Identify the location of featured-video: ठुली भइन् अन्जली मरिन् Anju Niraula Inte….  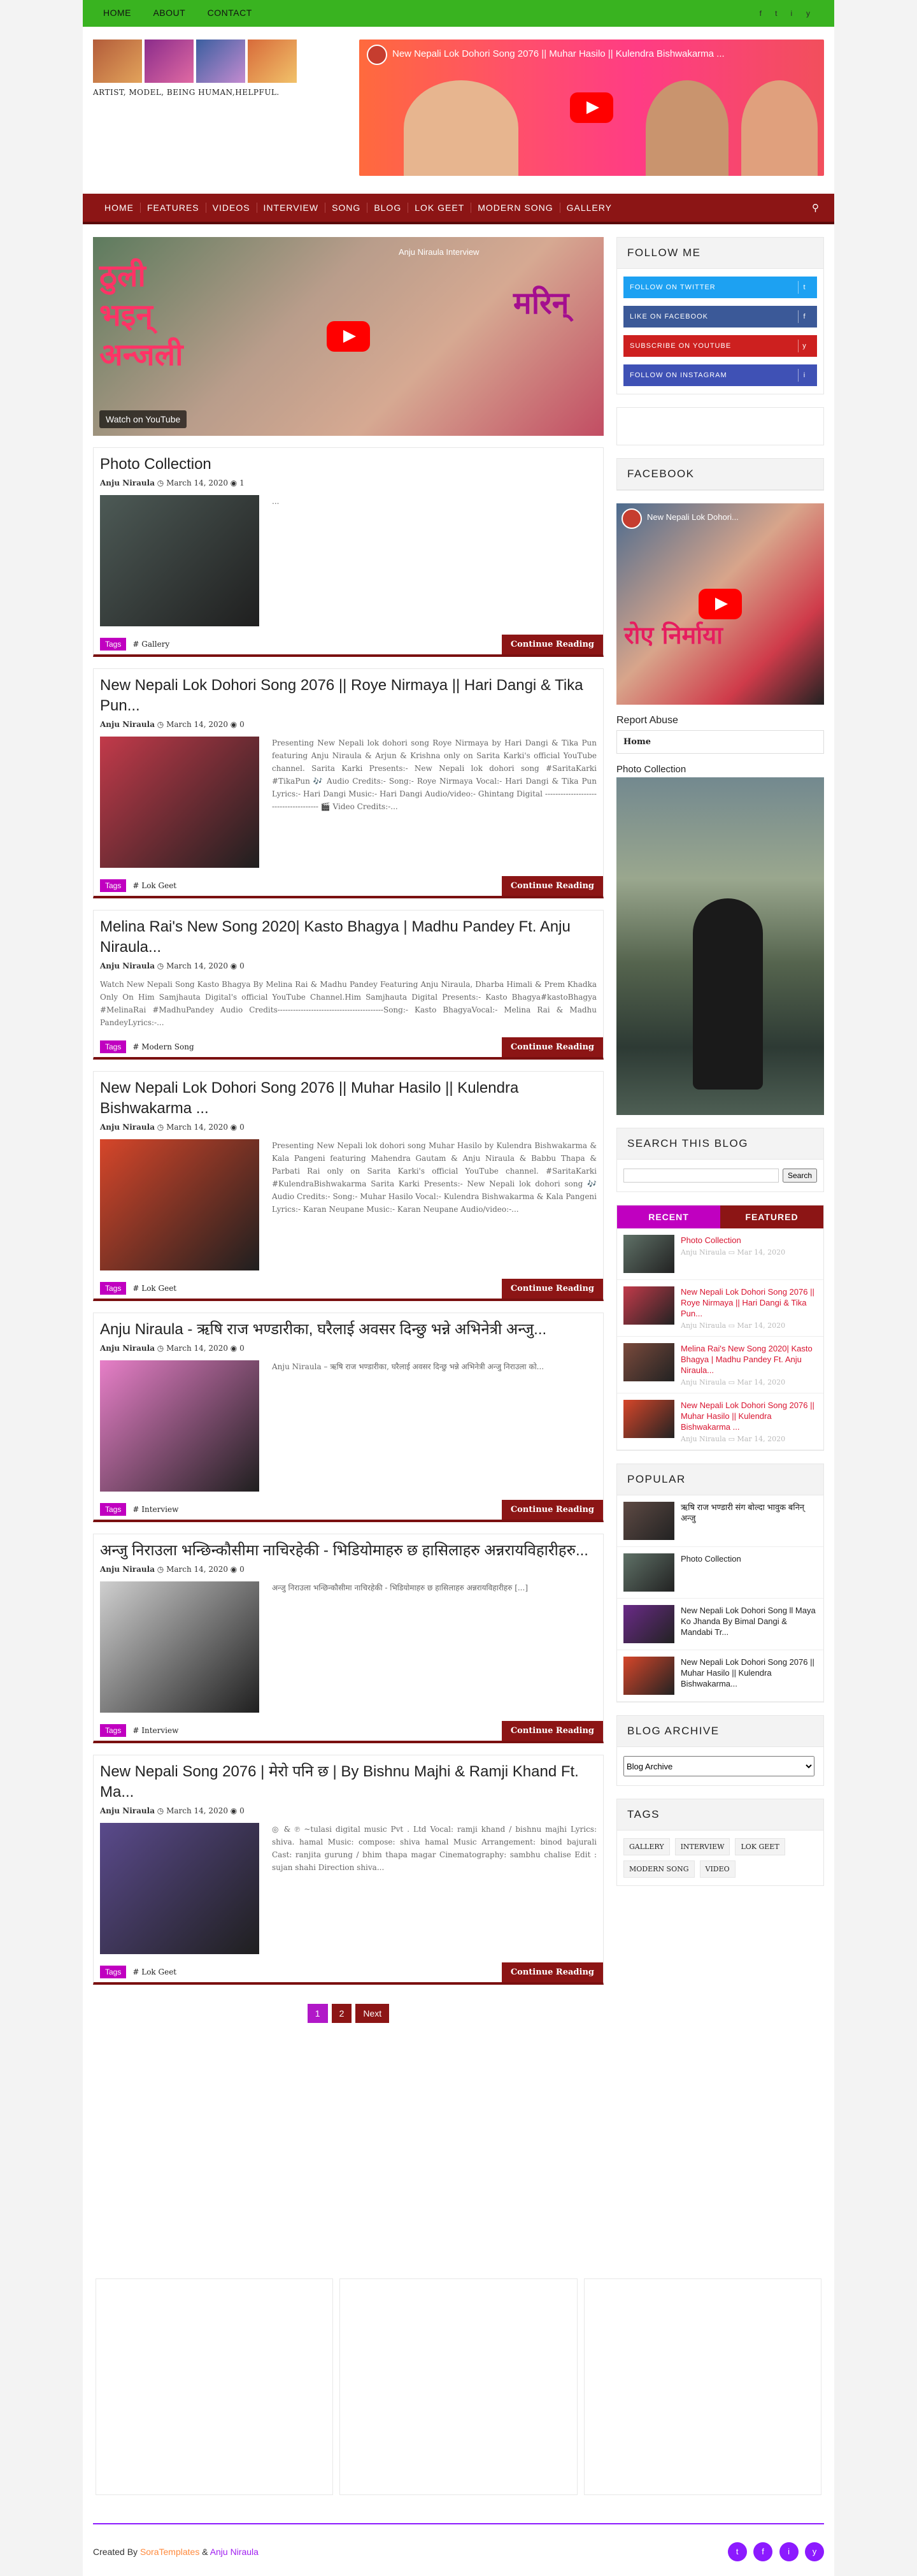
(348, 336).